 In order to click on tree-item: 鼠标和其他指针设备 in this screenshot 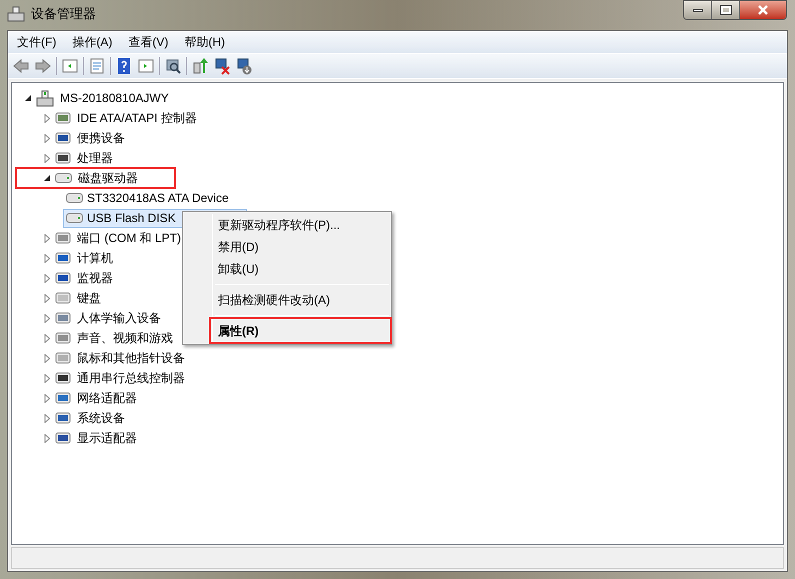, I will do `click(131, 358)`.